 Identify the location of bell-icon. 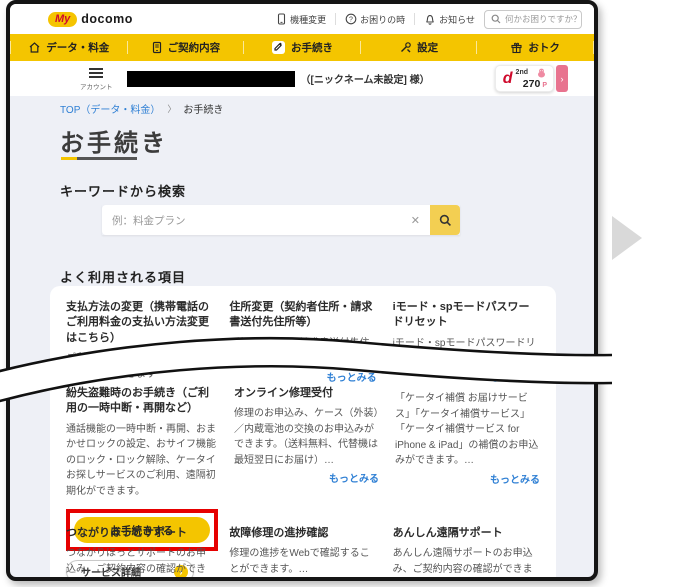
(430, 19).